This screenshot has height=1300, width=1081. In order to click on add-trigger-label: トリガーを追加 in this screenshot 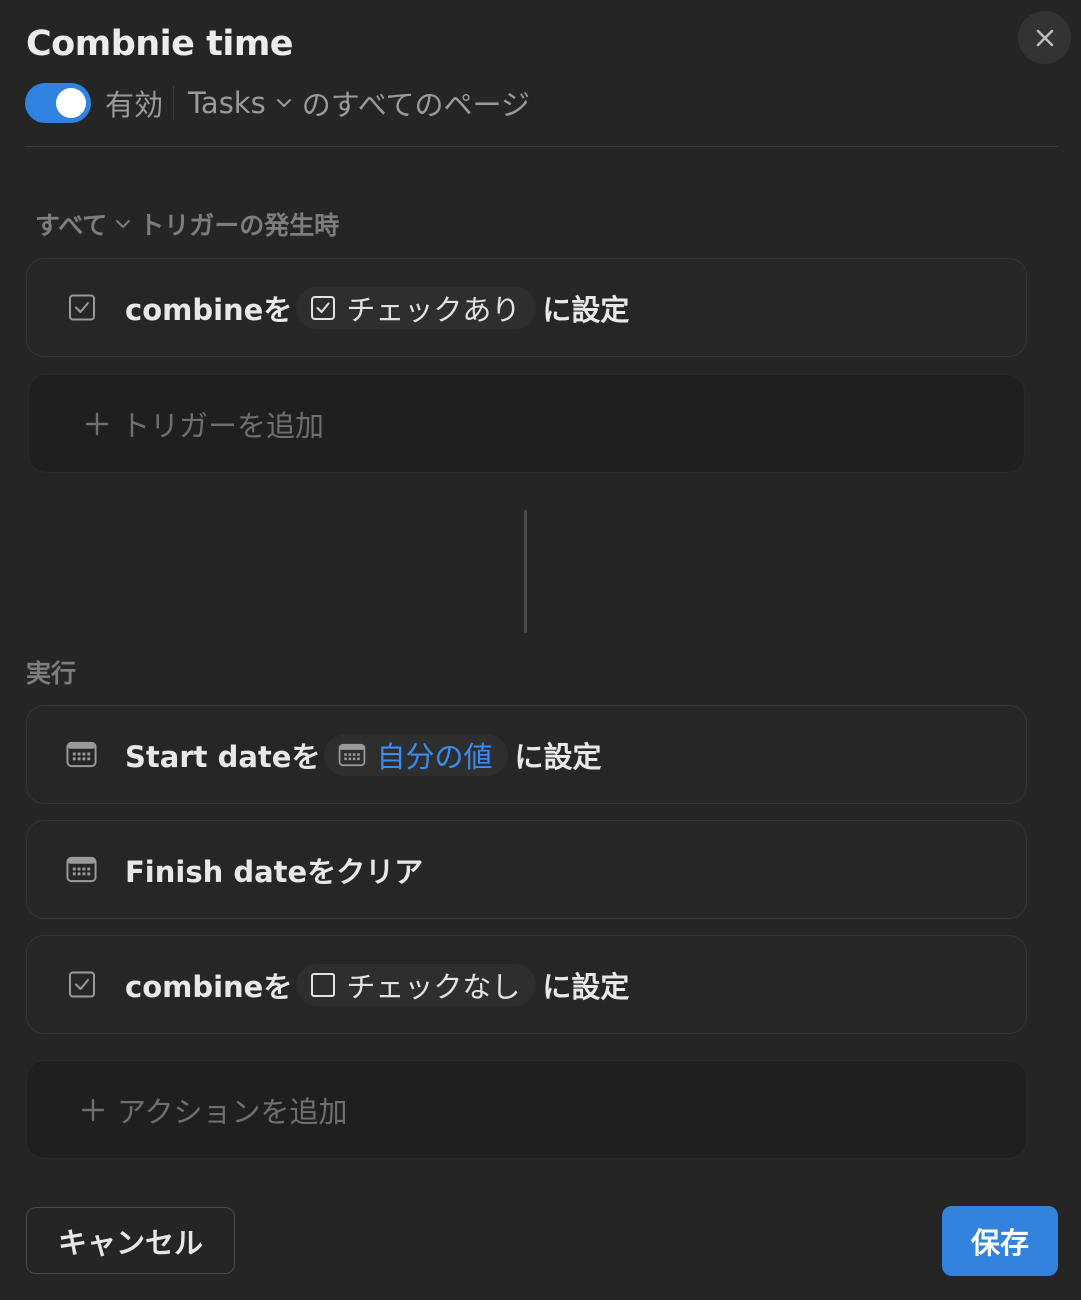, I will do `click(223, 425)`.